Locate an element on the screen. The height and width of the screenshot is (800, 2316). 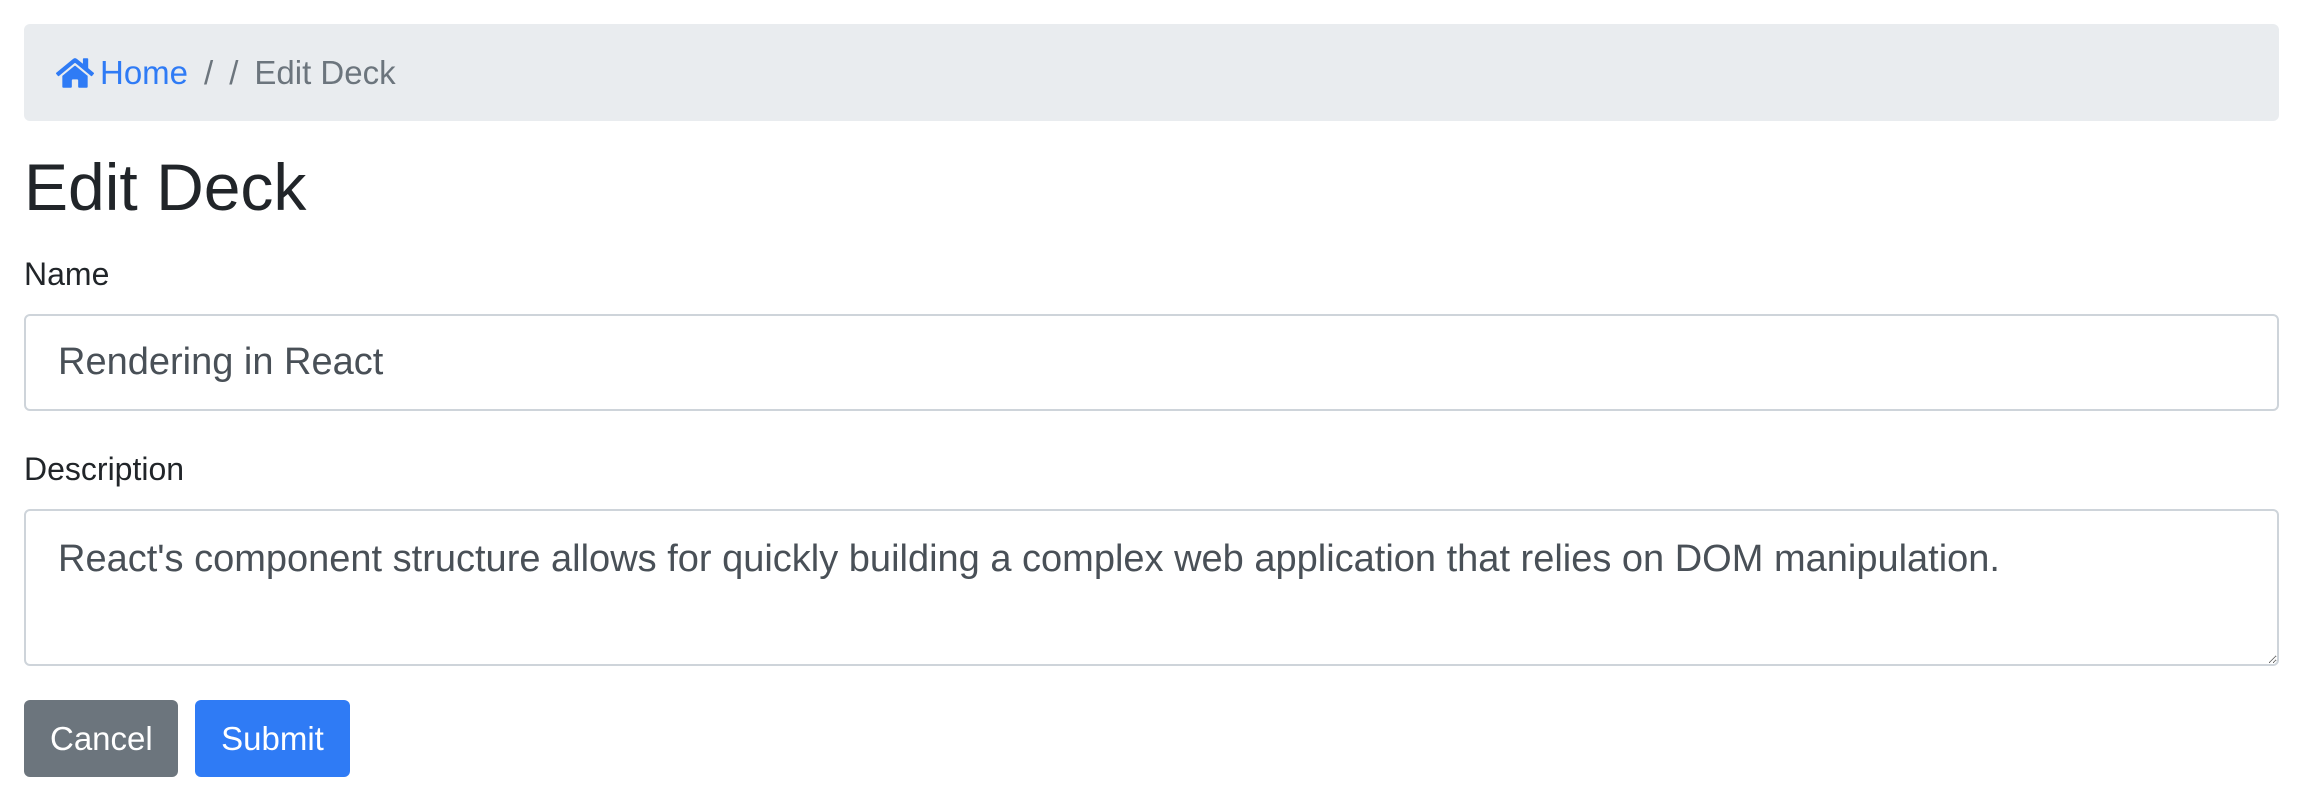
name-input is located at coordinates (1151, 362).